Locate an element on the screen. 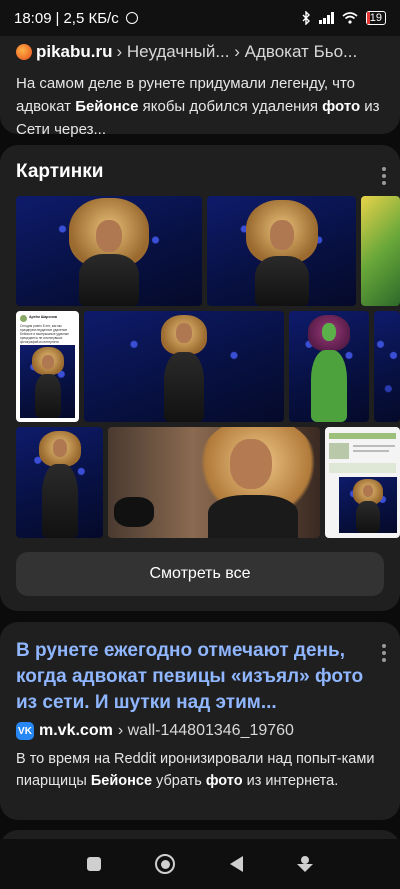 Image resolution: width=400 pixels, height=889 pixels. result-domain: pikabu.ru is located at coordinates (74, 52).